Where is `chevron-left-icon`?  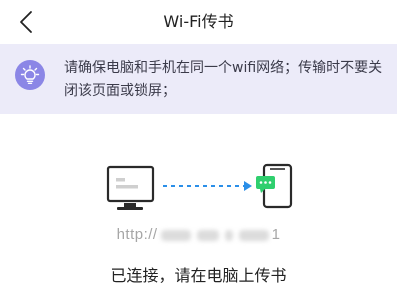
chevron-left-icon is located at coordinates (26, 22).